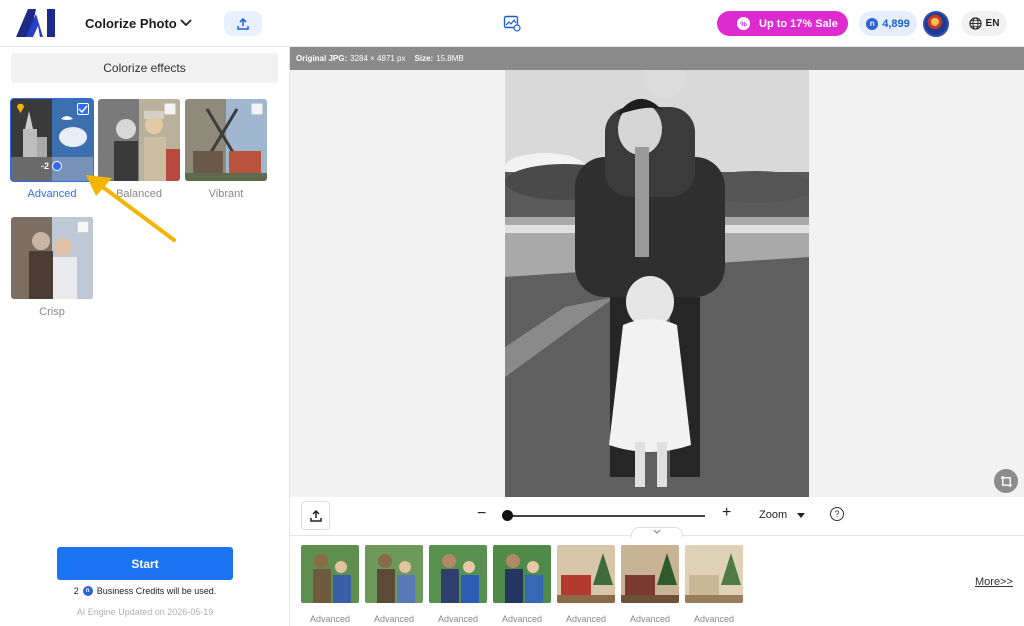 The width and height of the screenshot is (1024, 626). I want to click on help-icon: ?, so click(837, 514).